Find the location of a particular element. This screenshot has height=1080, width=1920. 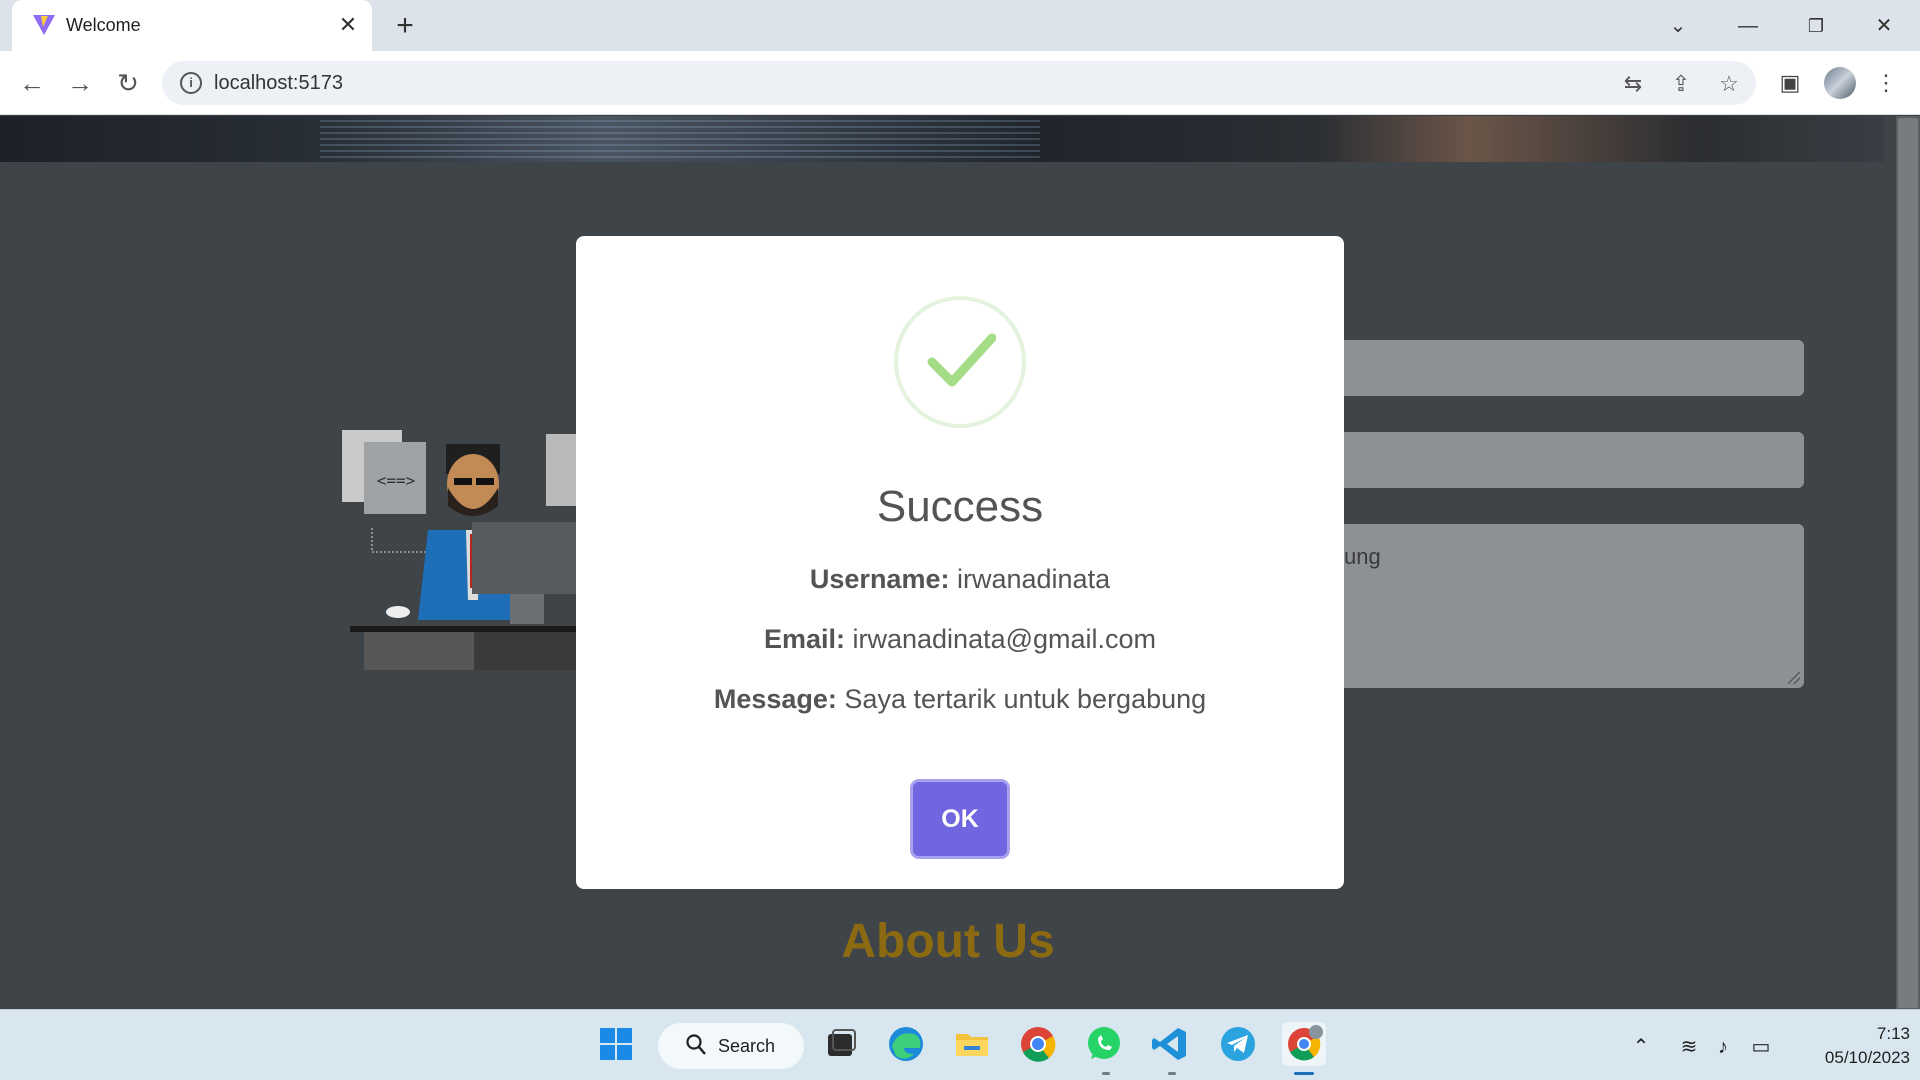

wifi-icon: ≋ is located at coordinates (1689, 1047).